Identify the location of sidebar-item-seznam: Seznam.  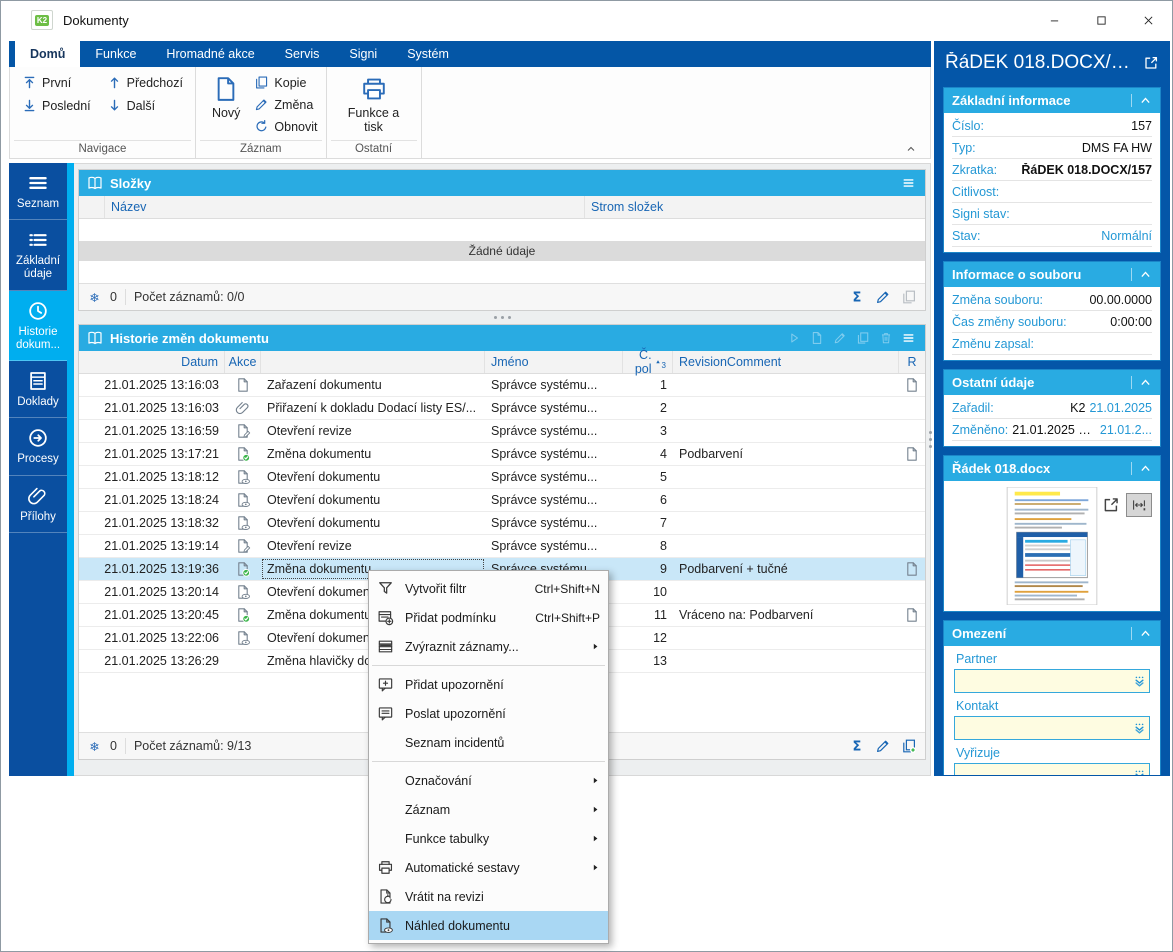
(38, 192).